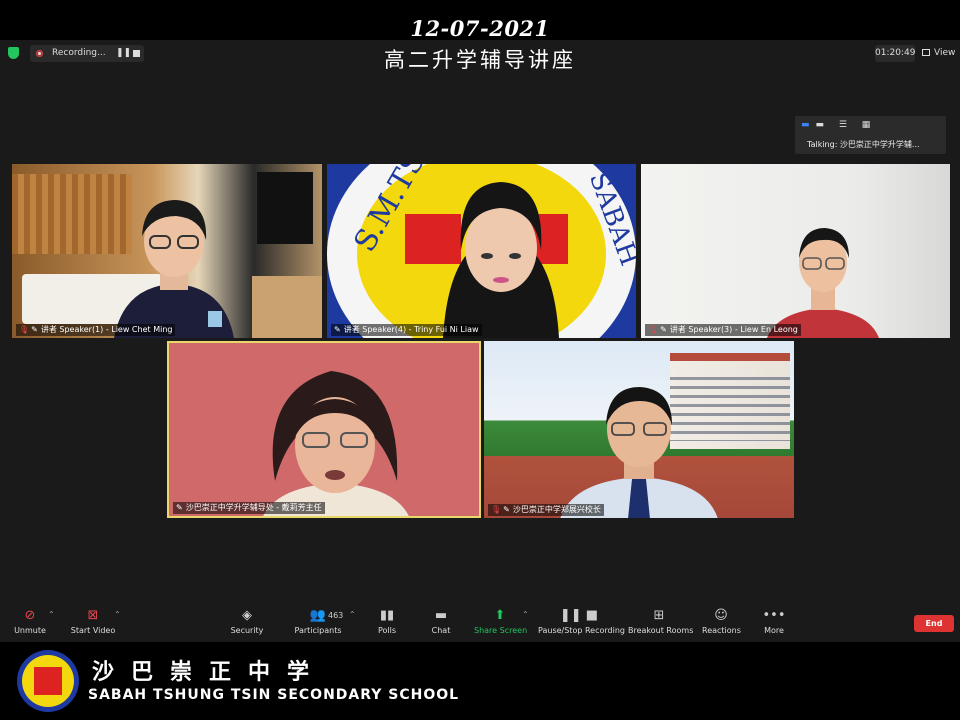  What do you see at coordinates (723, 330) in the screenshot?
I see `participant-label: 🎙 ✎ 讲者 Speaker(3) - Liew En Leong` at bounding box center [723, 330].